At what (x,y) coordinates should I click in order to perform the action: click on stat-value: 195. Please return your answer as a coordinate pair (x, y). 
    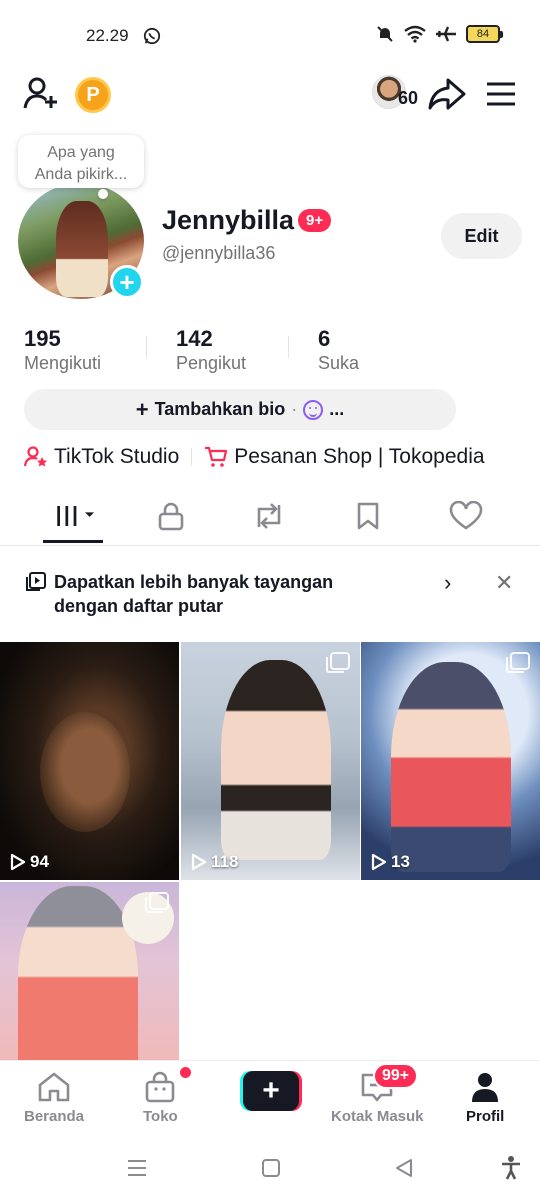
    Looking at the image, I should click on (42, 338).